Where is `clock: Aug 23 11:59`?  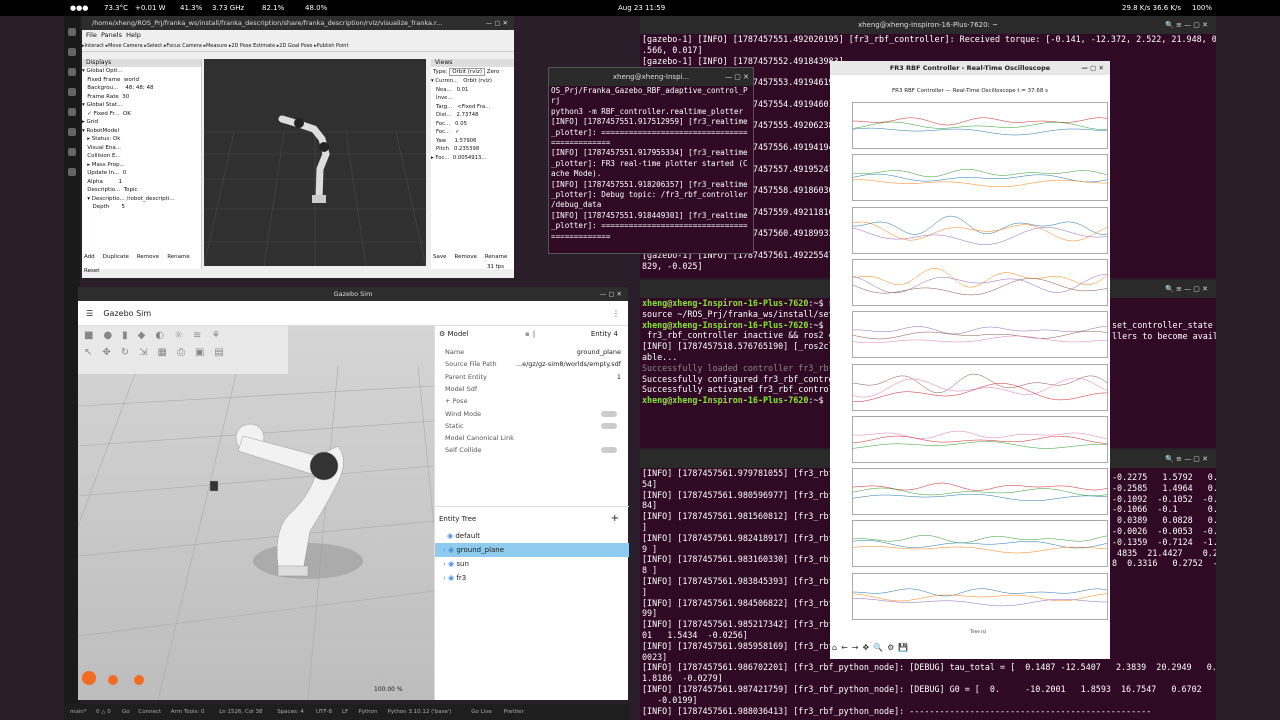
clock: Aug 23 11:59 is located at coordinates (641, 8).